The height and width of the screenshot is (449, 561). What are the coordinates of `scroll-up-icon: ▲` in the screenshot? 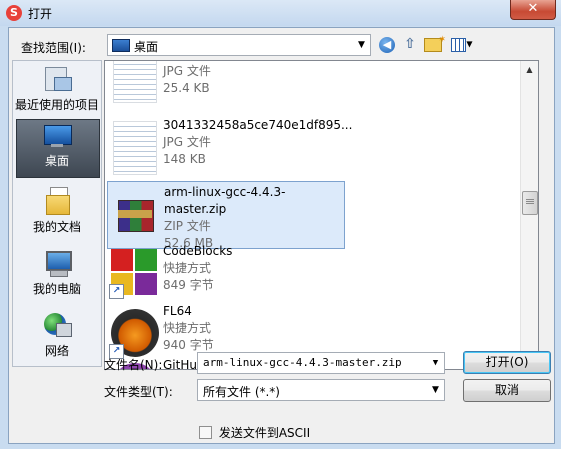 It's located at (529, 69).